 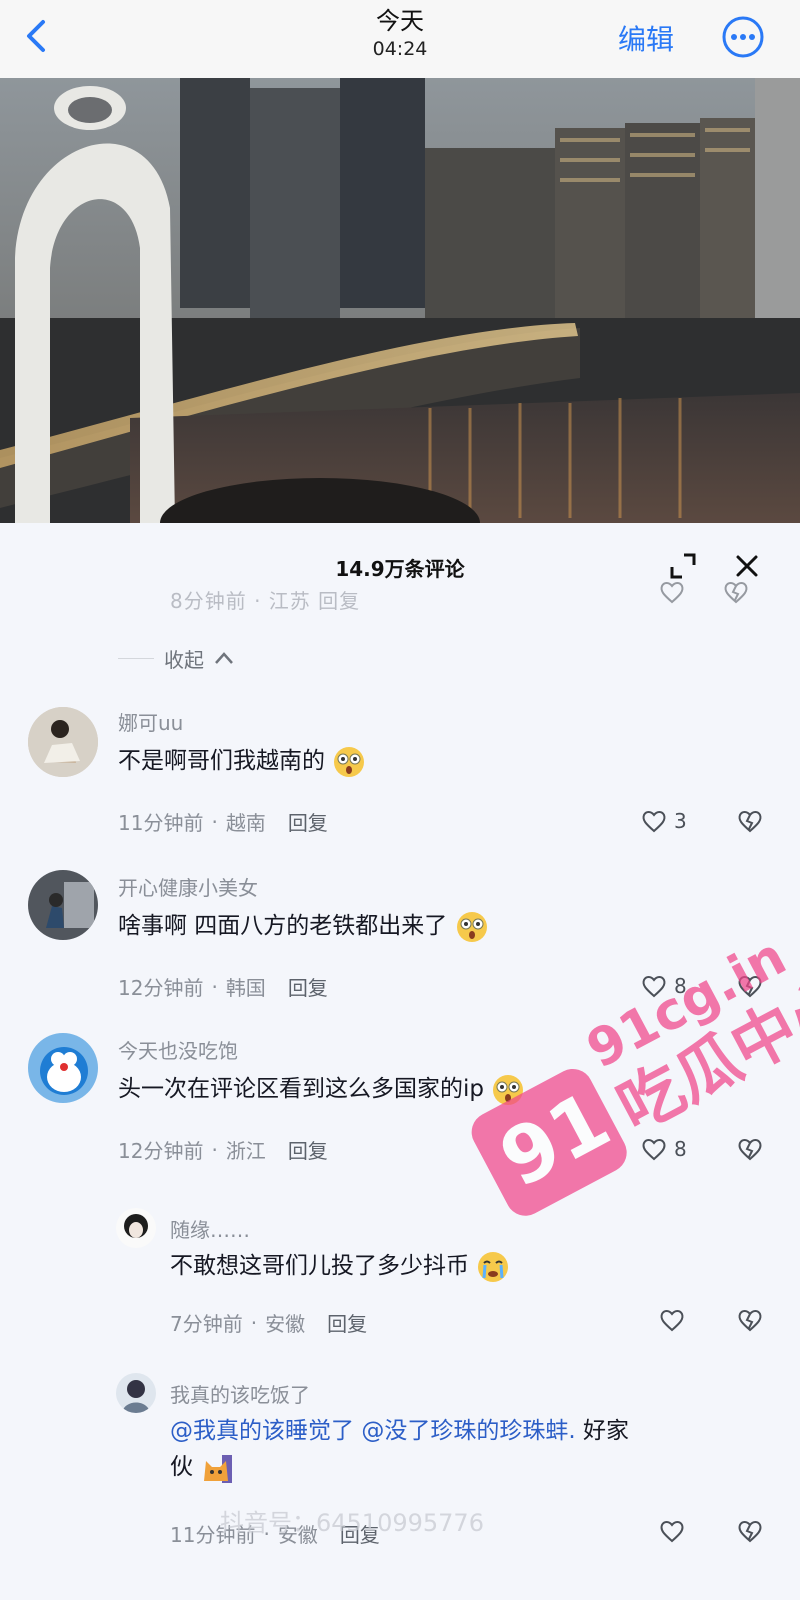 I want to click on comment-meta: 7分钟前 · 安徽 回复, so click(x=268, y=1322).